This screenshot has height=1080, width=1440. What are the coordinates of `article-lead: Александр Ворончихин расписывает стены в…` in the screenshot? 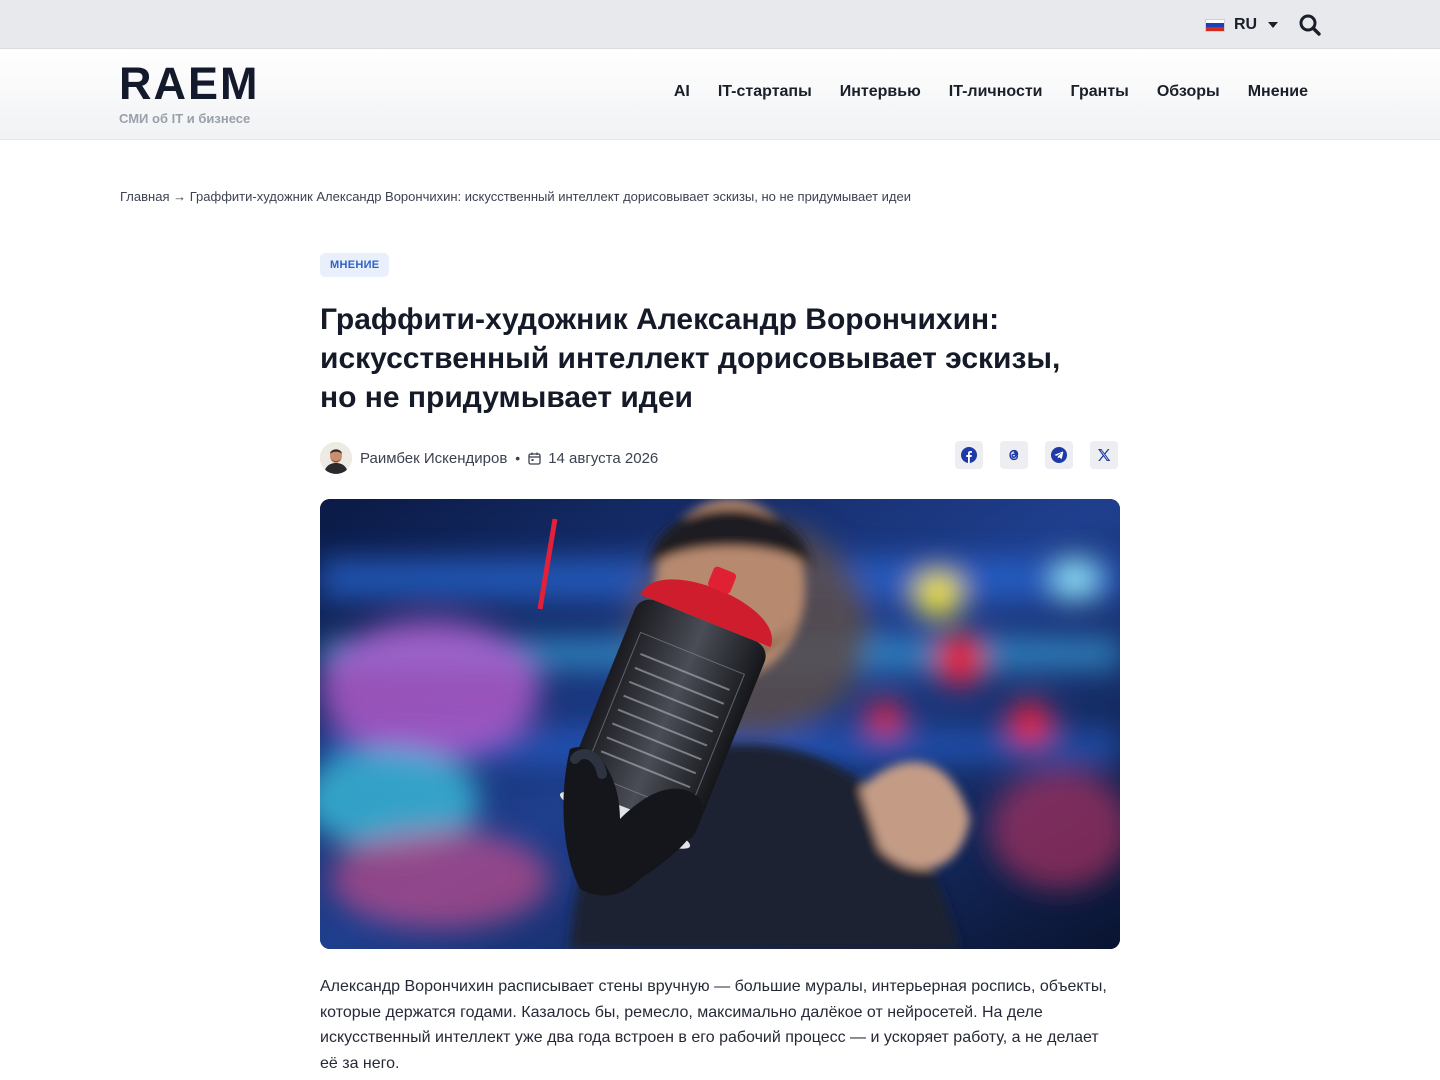 It's located at (713, 1025).